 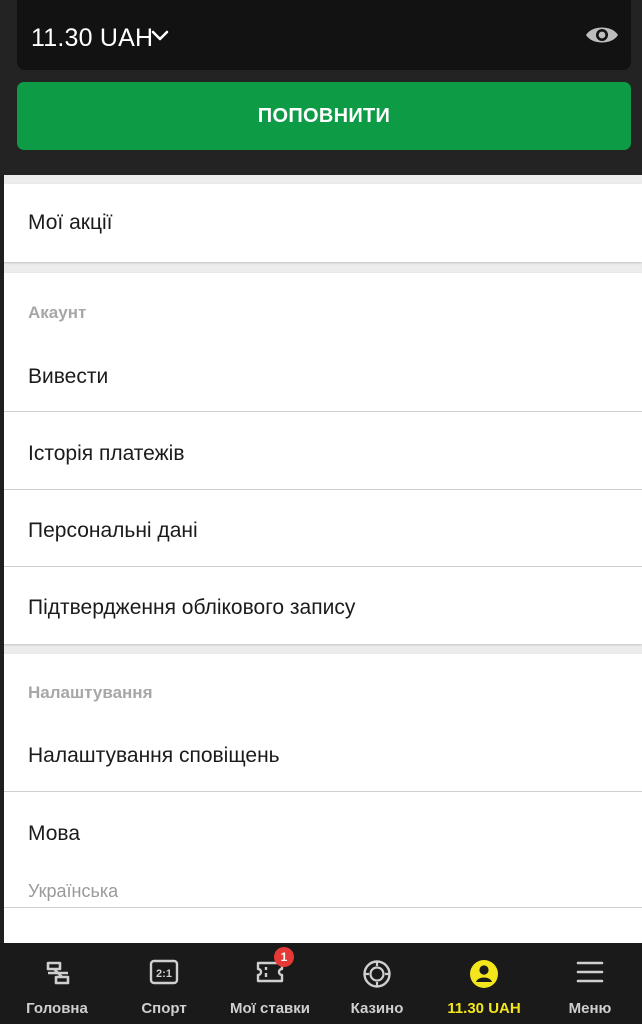 I want to click on notification-settings-label: Налаштування сповіщень, so click(x=154, y=755).